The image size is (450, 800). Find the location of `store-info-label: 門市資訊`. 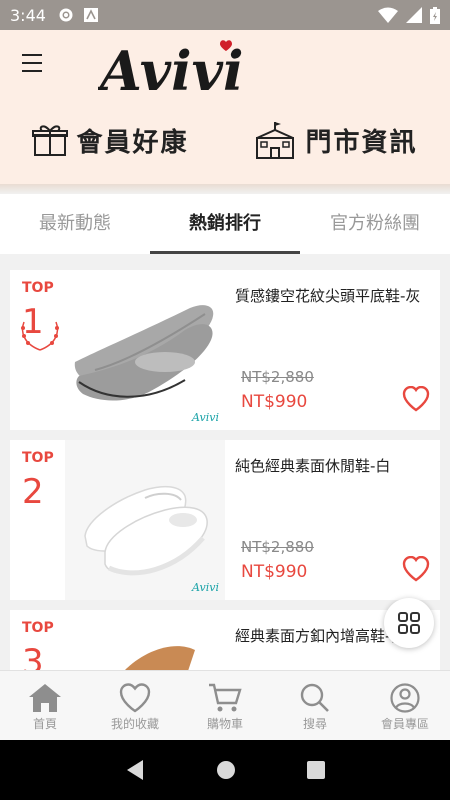

store-info-label: 門市資訊 is located at coordinates (361, 142).